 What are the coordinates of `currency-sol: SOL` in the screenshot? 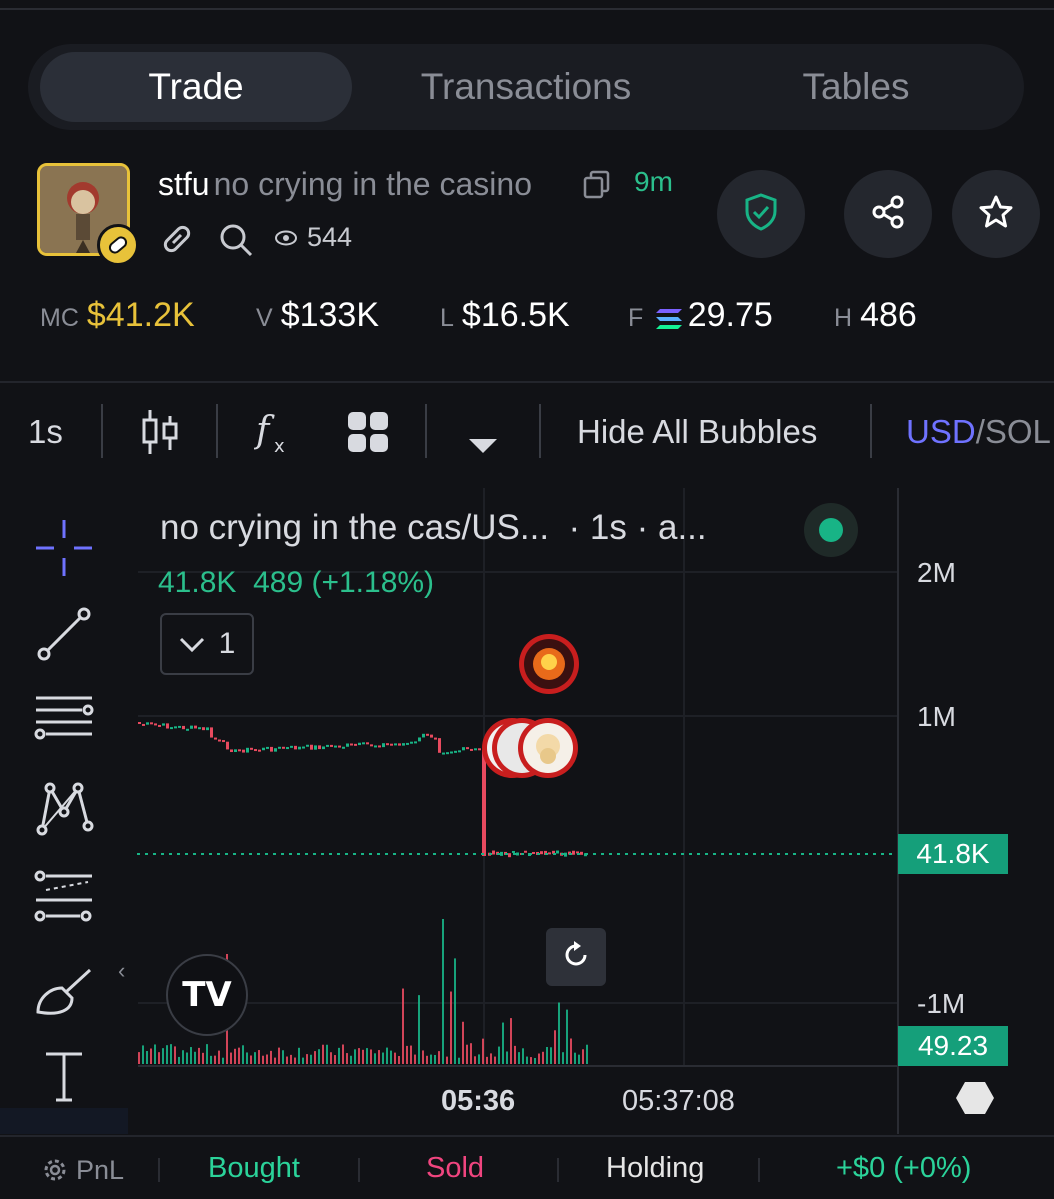 It's located at (1018, 431).